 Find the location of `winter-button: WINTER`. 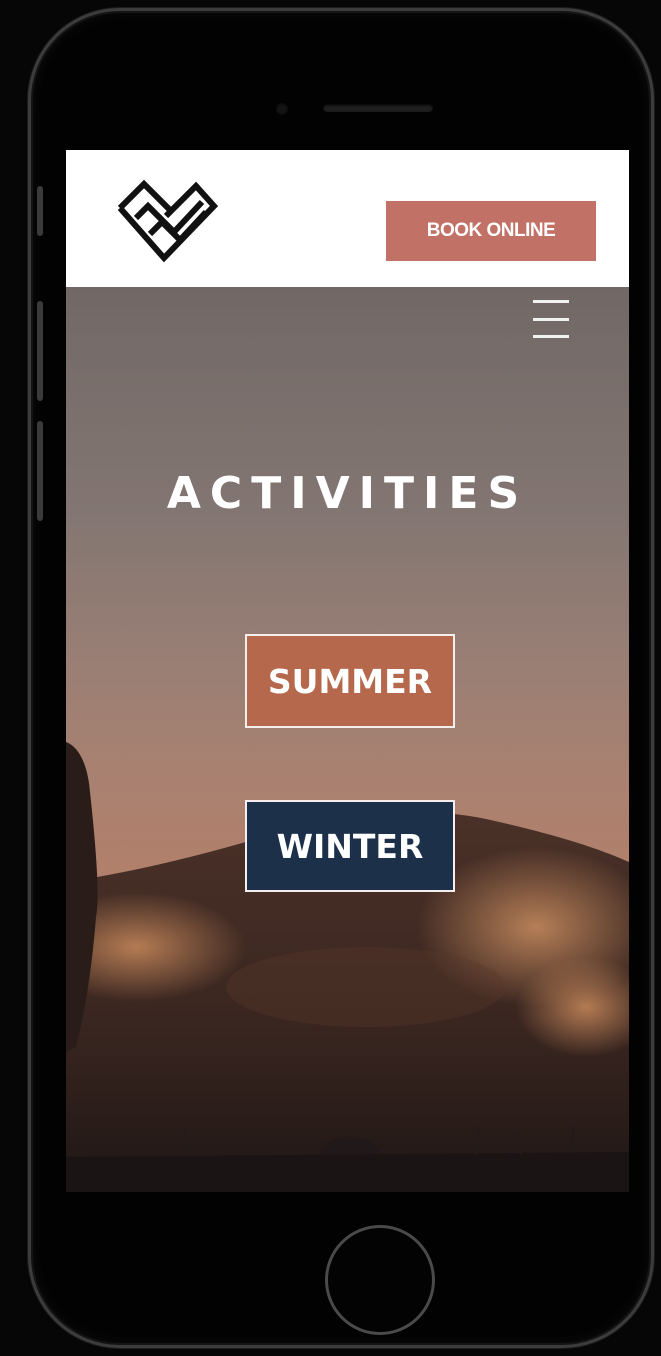

winter-button: WINTER is located at coordinates (350, 846).